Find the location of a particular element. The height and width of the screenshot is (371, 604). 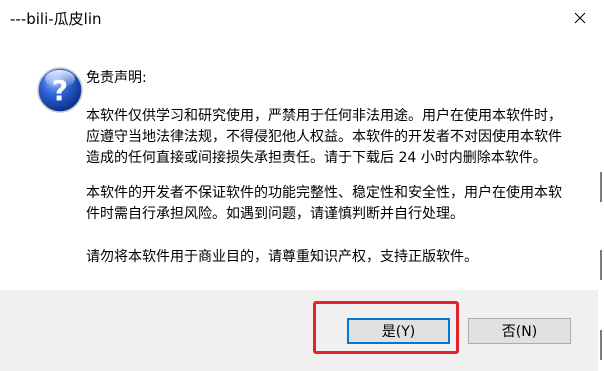

disclaimer-line: 应遵守当地法律法规，不得侵犯他人权益。本软件的开发者不对因使用本软件 is located at coordinates (324, 137).